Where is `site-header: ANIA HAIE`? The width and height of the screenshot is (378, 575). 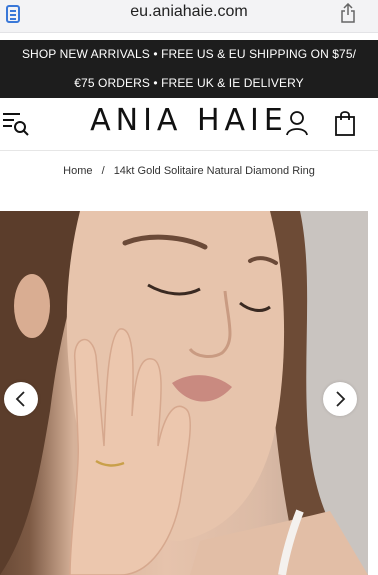
site-header: ANIA HAIE is located at coordinates (189, 124).